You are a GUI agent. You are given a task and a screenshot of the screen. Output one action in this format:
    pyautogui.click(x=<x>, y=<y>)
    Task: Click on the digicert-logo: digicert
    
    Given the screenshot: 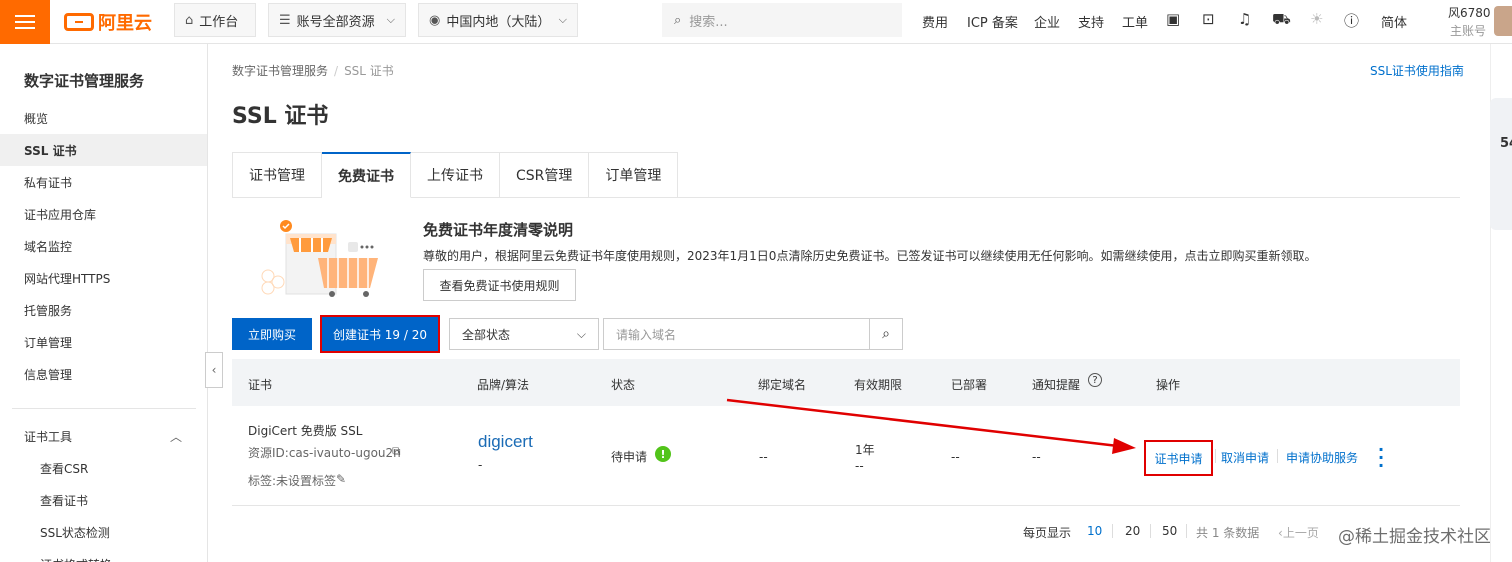 What is the action you would take?
    pyautogui.click(x=505, y=441)
    